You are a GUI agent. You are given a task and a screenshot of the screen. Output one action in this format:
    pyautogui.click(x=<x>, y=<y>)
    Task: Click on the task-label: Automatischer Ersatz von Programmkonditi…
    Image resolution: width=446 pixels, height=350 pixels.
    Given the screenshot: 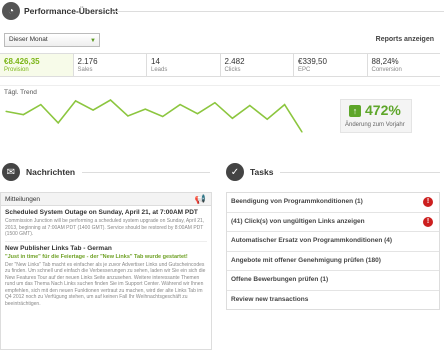 What is the action you would take?
    pyautogui.click(x=311, y=240)
    